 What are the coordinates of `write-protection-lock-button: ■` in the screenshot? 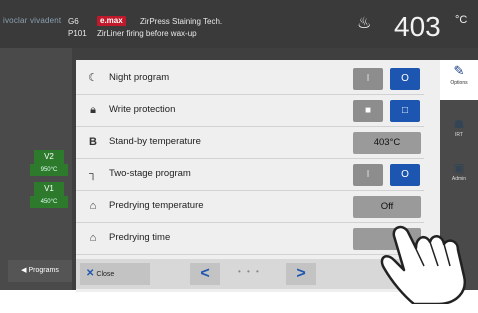 It's located at (368, 111).